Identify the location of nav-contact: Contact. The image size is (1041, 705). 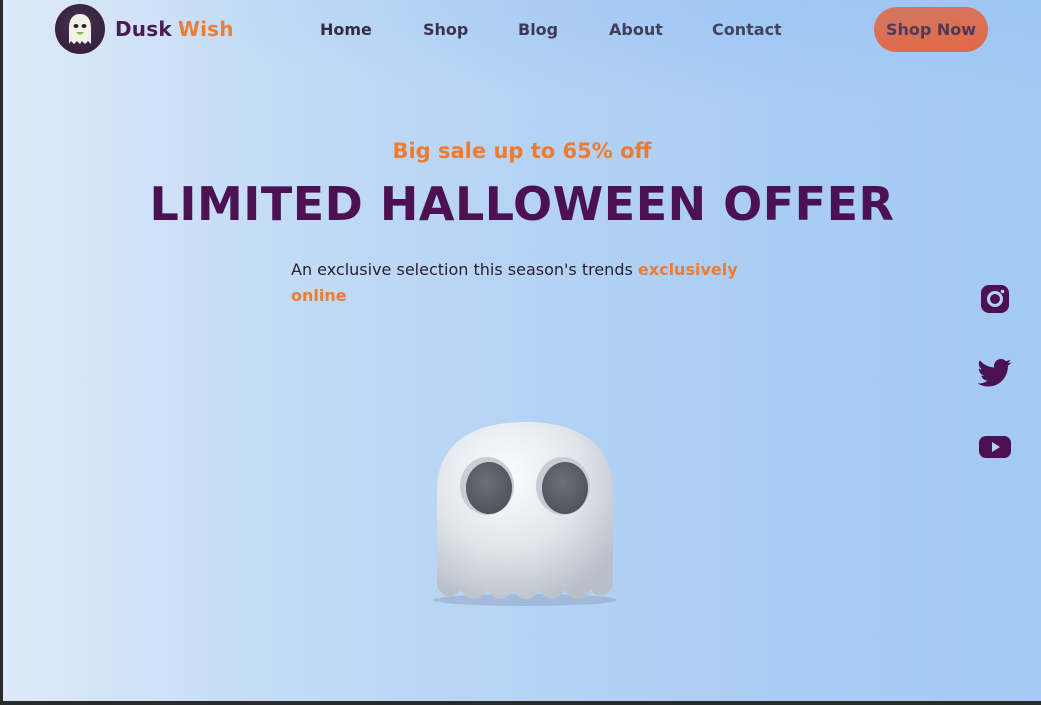
(747, 29).